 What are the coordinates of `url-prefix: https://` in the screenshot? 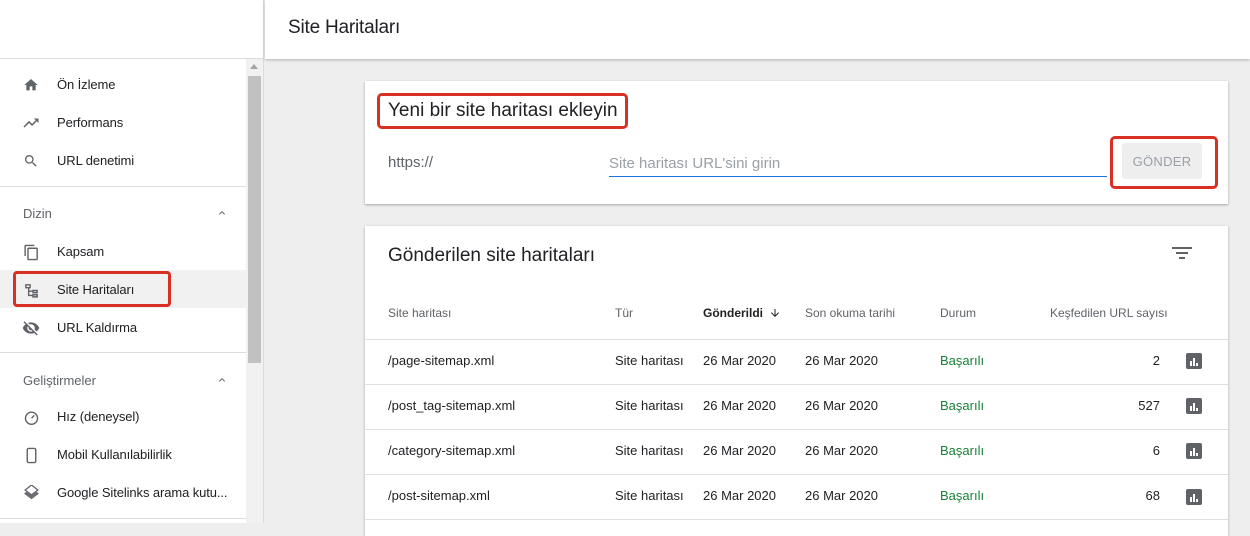 It's located at (411, 162).